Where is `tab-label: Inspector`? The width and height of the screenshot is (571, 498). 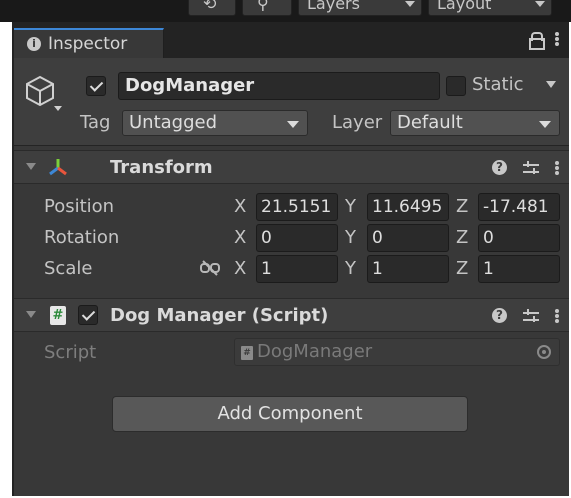
tab-label: Inspector is located at coordinates (88, 44).